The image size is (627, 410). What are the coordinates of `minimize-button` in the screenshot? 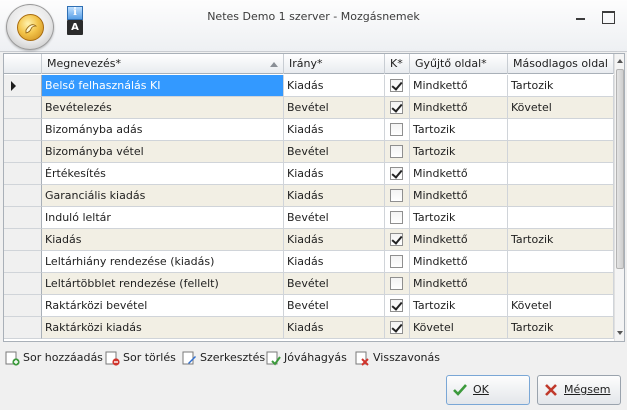 It's located at (581, 16).